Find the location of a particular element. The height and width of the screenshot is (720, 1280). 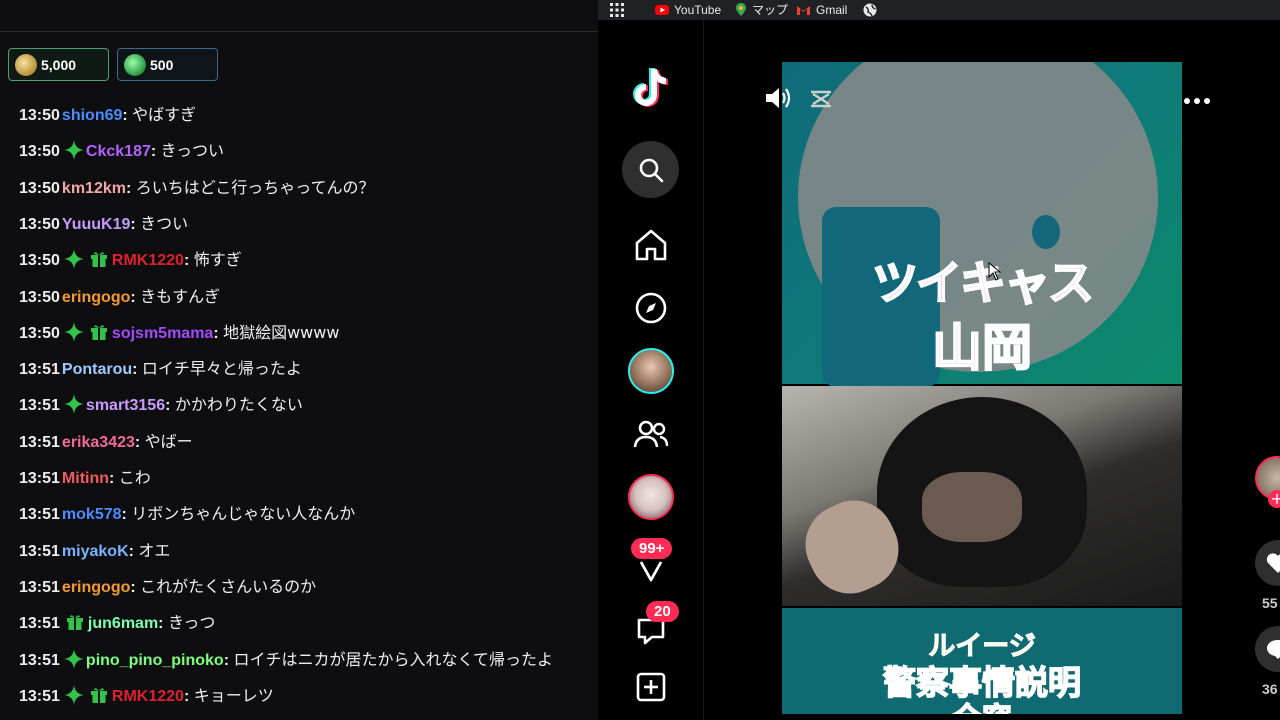

secondary-points-button: 500 is located at coordinates (167, 64).